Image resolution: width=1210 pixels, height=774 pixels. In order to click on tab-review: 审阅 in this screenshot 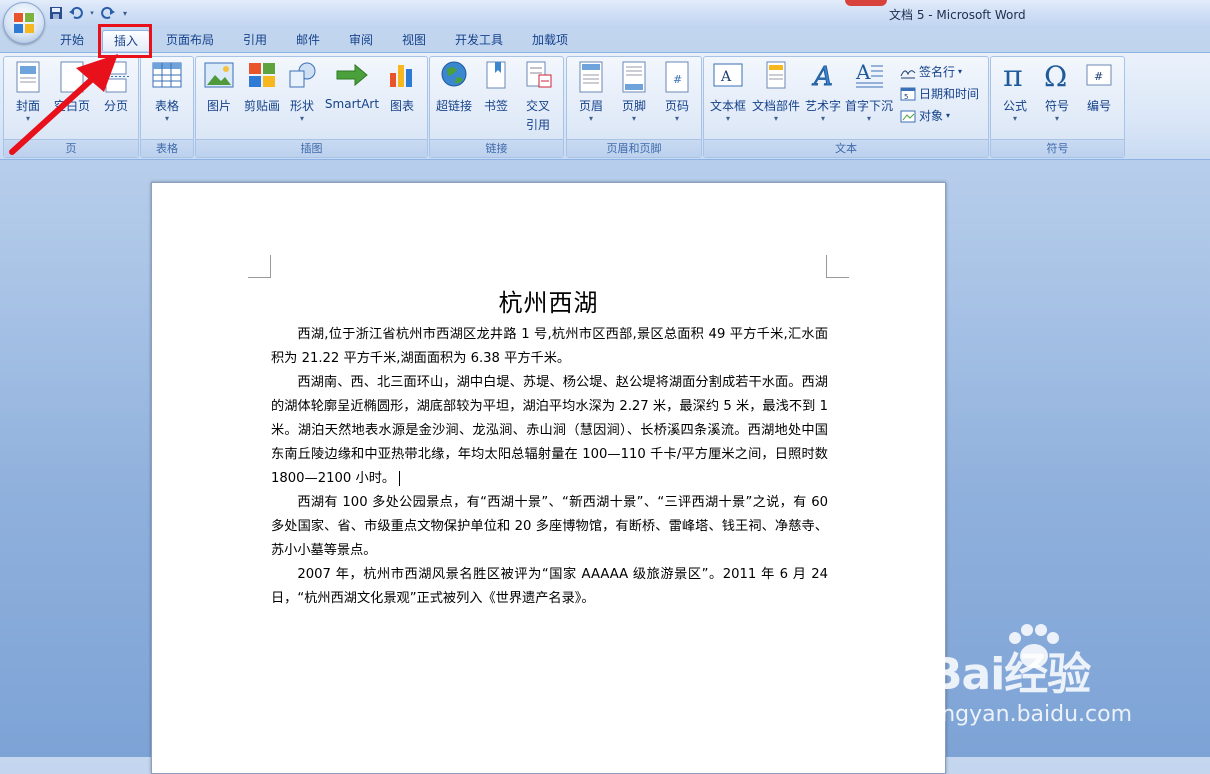, I will do `click(361, 40)`.